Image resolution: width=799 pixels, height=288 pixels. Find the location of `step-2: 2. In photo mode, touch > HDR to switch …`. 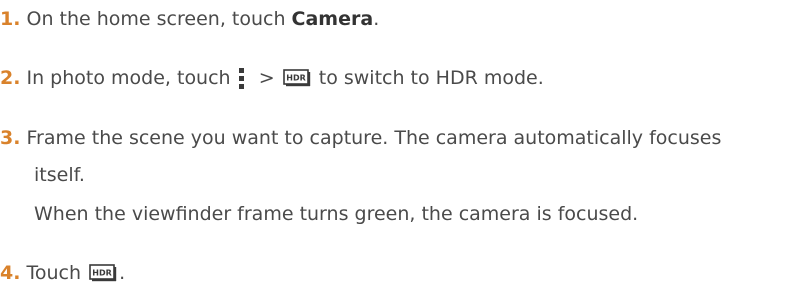

step-2: 2. In photo mode, touch > HDR to switch … is located at coordinates (272, 78).